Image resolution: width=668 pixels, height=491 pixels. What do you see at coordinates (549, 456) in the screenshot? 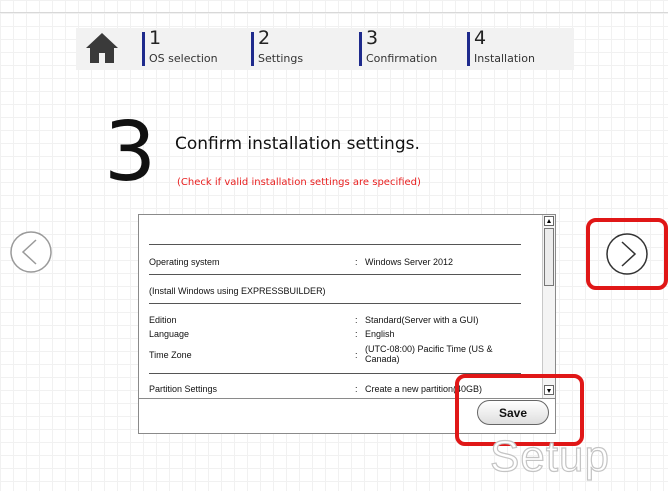
I see `setup-watermark: Setup` at bounding box center [549, 456].